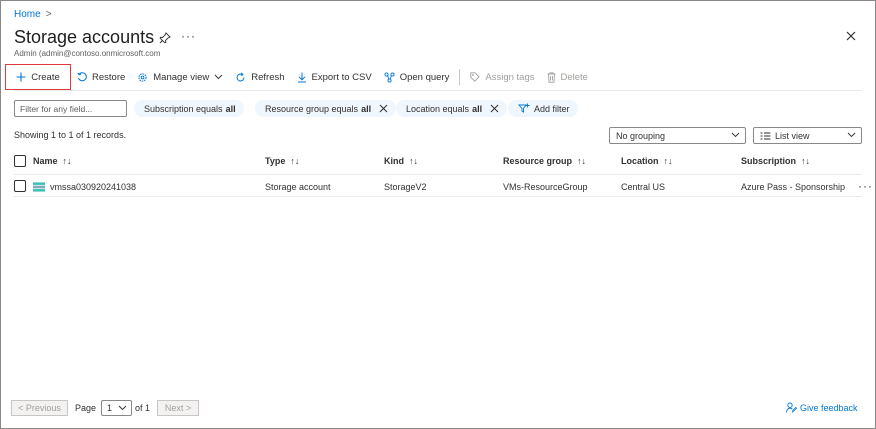 The width and height of the screenshot is (876, 429). Describe the element at coordinates (84, 37) in the screenshot. I see `page-title: Storage accounts` at that location.